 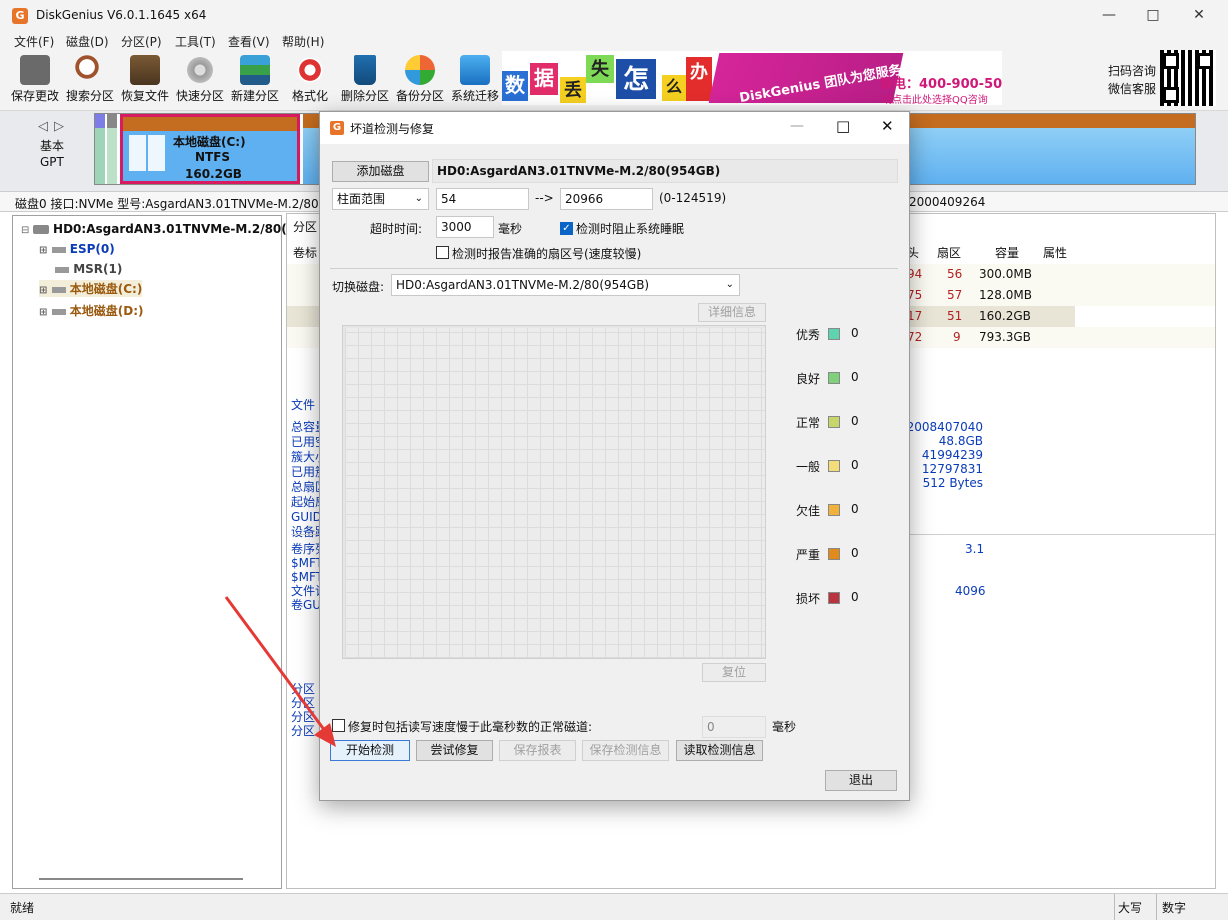 I want to click on toolbar-label: 系统迁移, so click(x=474, y=96).